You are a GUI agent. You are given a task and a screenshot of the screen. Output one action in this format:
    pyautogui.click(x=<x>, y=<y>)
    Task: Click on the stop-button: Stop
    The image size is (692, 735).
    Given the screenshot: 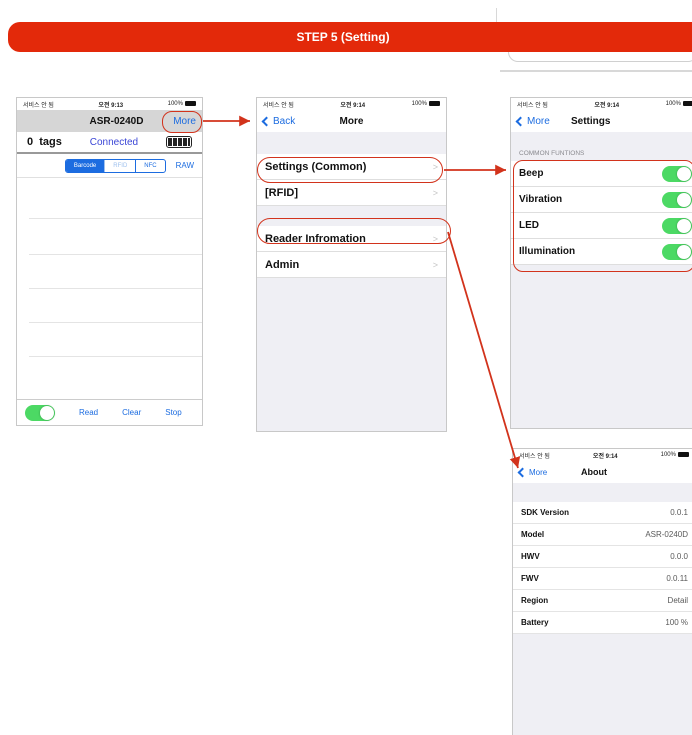 What is the action you would take?
    pyautogui.click(x=173, y=412)
    